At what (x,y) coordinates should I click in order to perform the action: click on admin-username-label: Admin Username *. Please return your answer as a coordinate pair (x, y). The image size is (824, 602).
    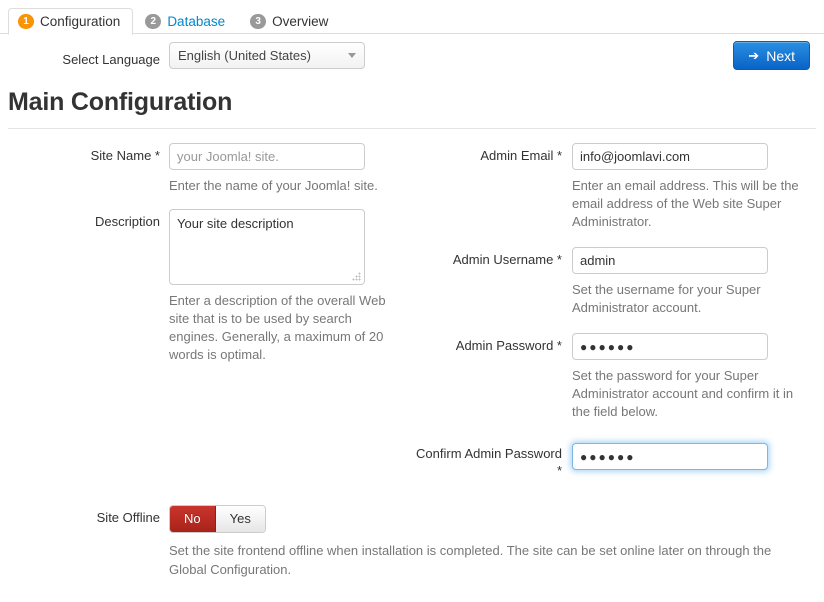
    Looking at the image, I should click on (507, 259).